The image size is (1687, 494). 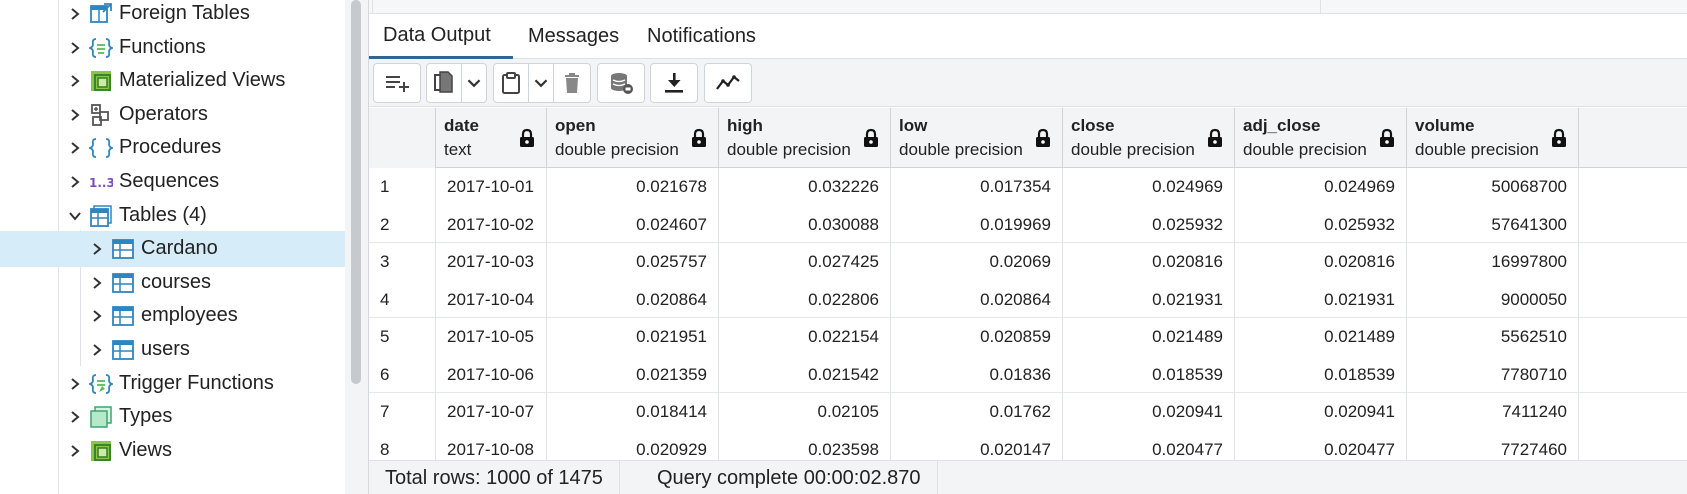 What do you see at coordinates (491, 412) in the screenshot?
I see `cell-date: 2017-10-07` at bounding box center [491, 412].